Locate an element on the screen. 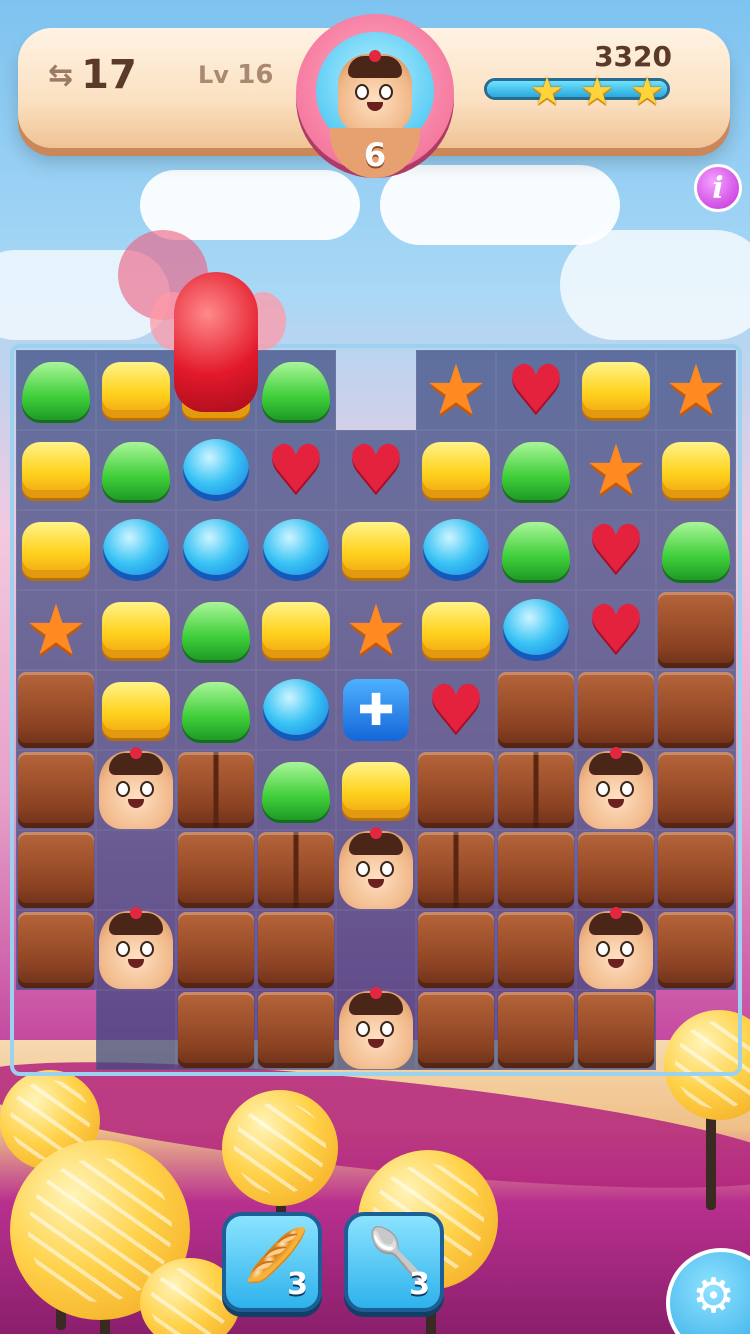  booster-spoon-button: 🥄 3 is located at coordinates (394, 1262).